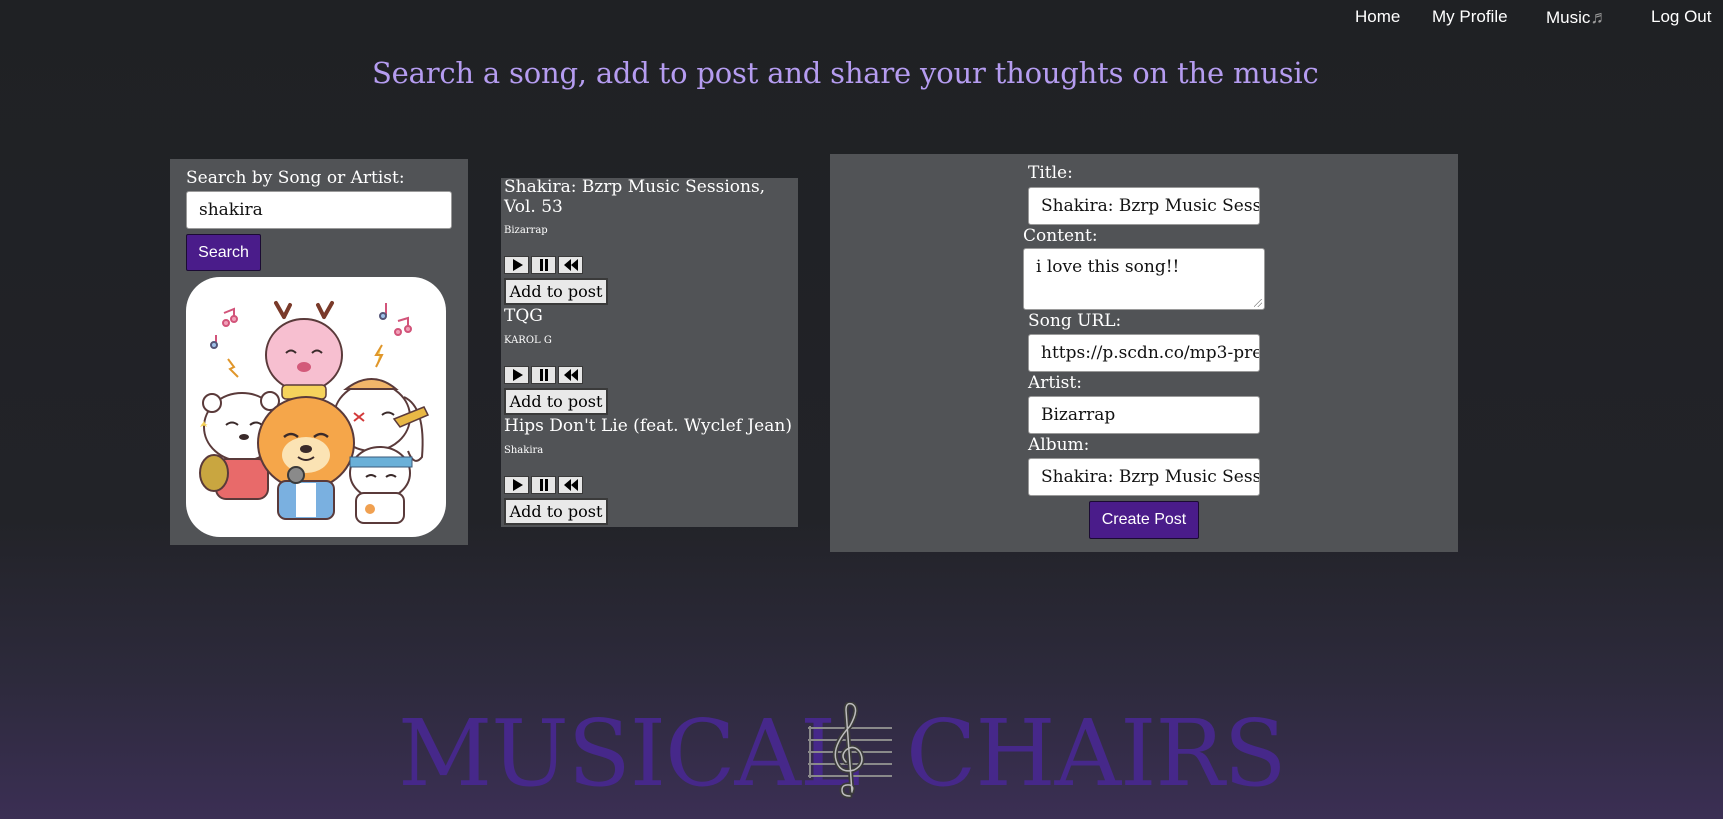  What do you see at coordinates (1144, 477) in the screenshot?
I see `album-field: Shakira: Bzrp Music Sessio` at bounding box center [1144, 477].